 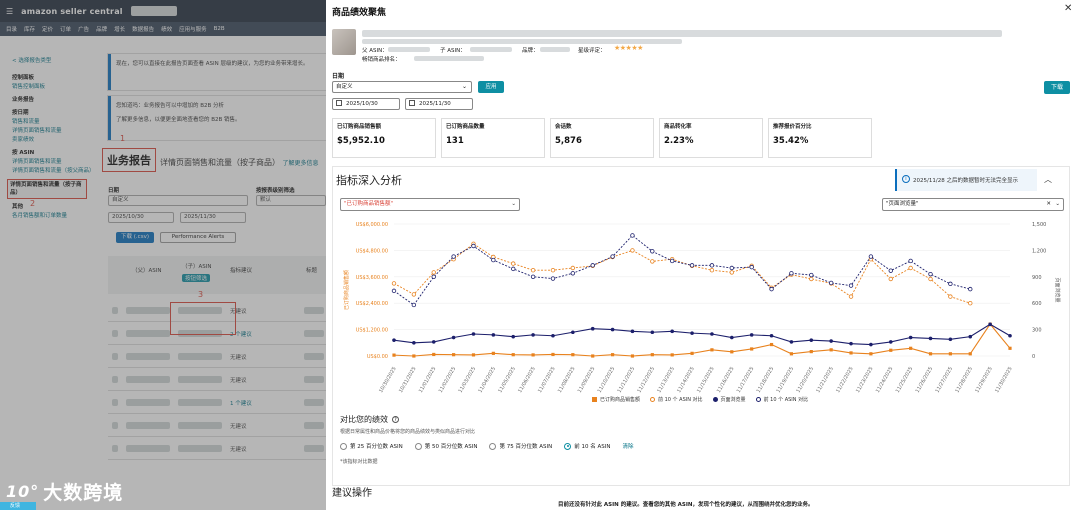 I want to click on clear-icon: ✕, so click(x=1048, y=204).